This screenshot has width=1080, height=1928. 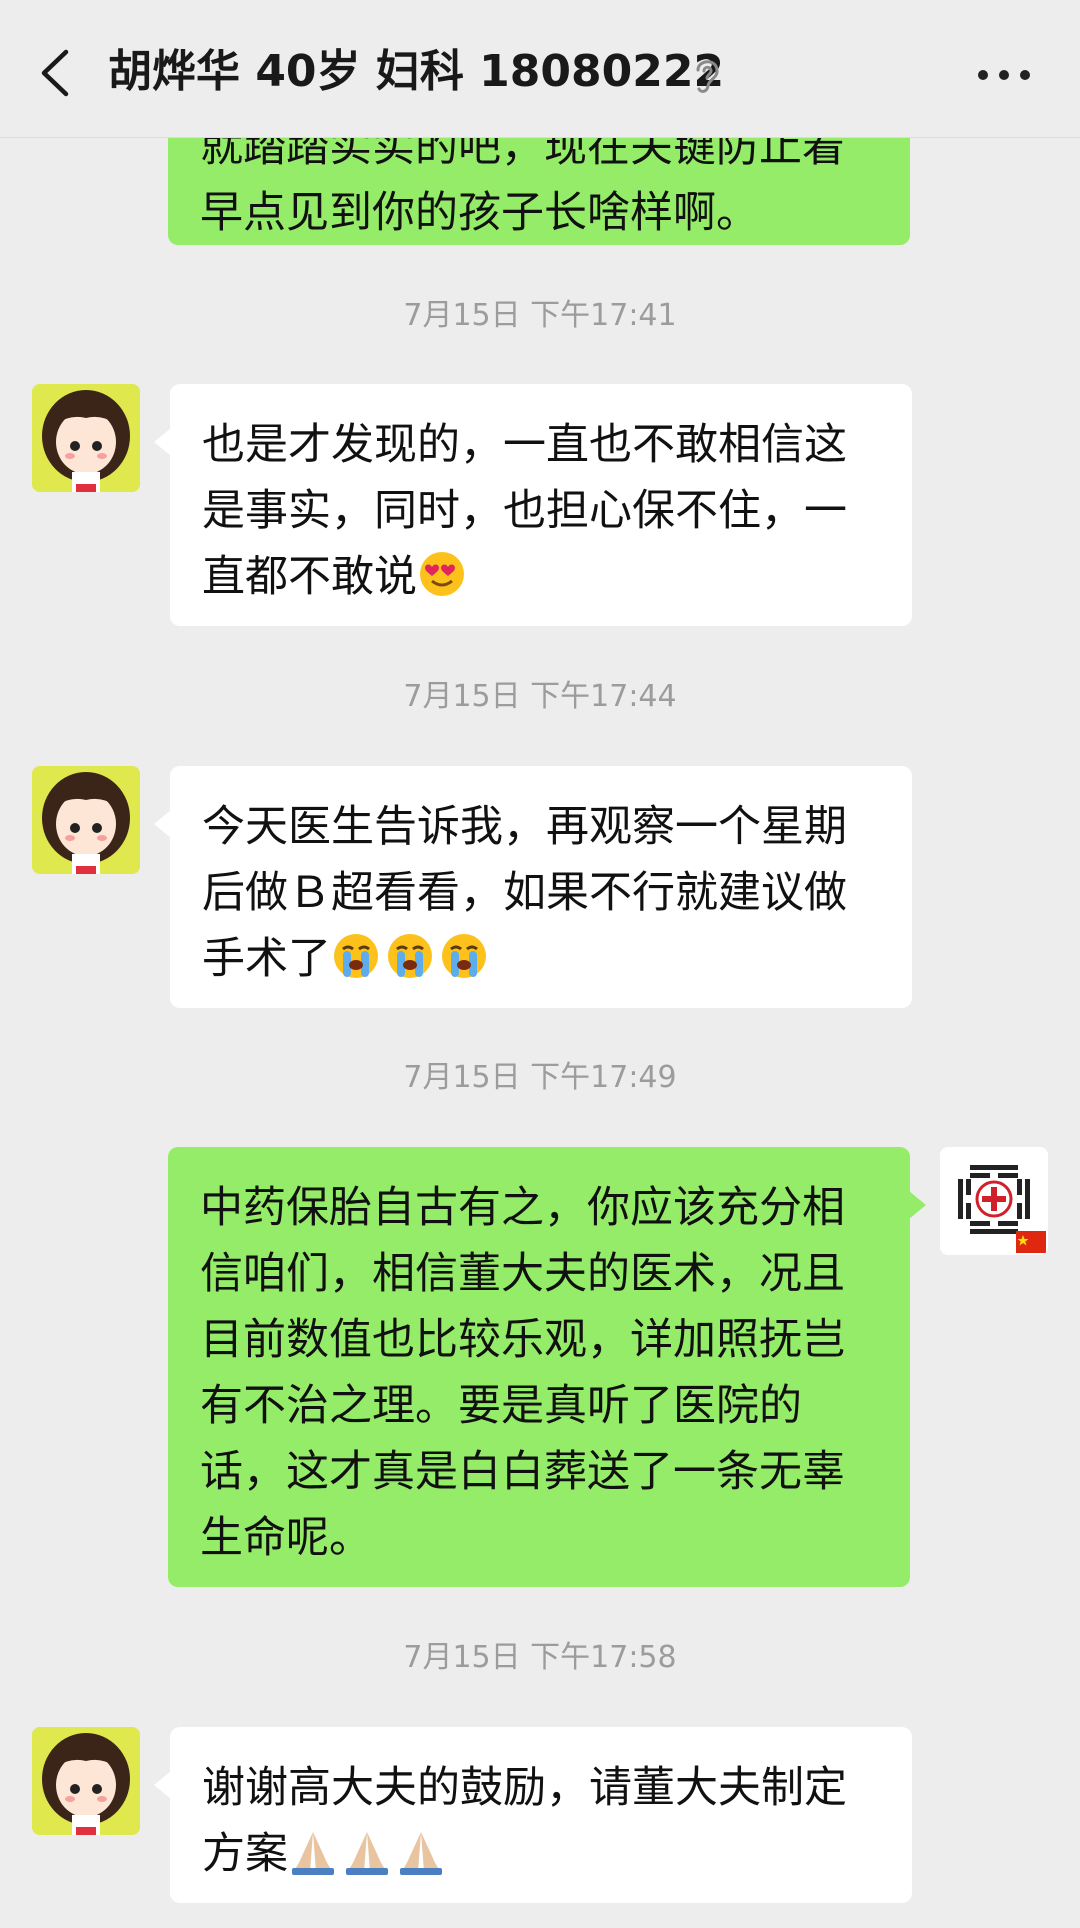 I want to click on message-bubble-incoming: 谢谢高大夫的鼓励，请董大夫制定 方案, so click(x=533, y=1815).